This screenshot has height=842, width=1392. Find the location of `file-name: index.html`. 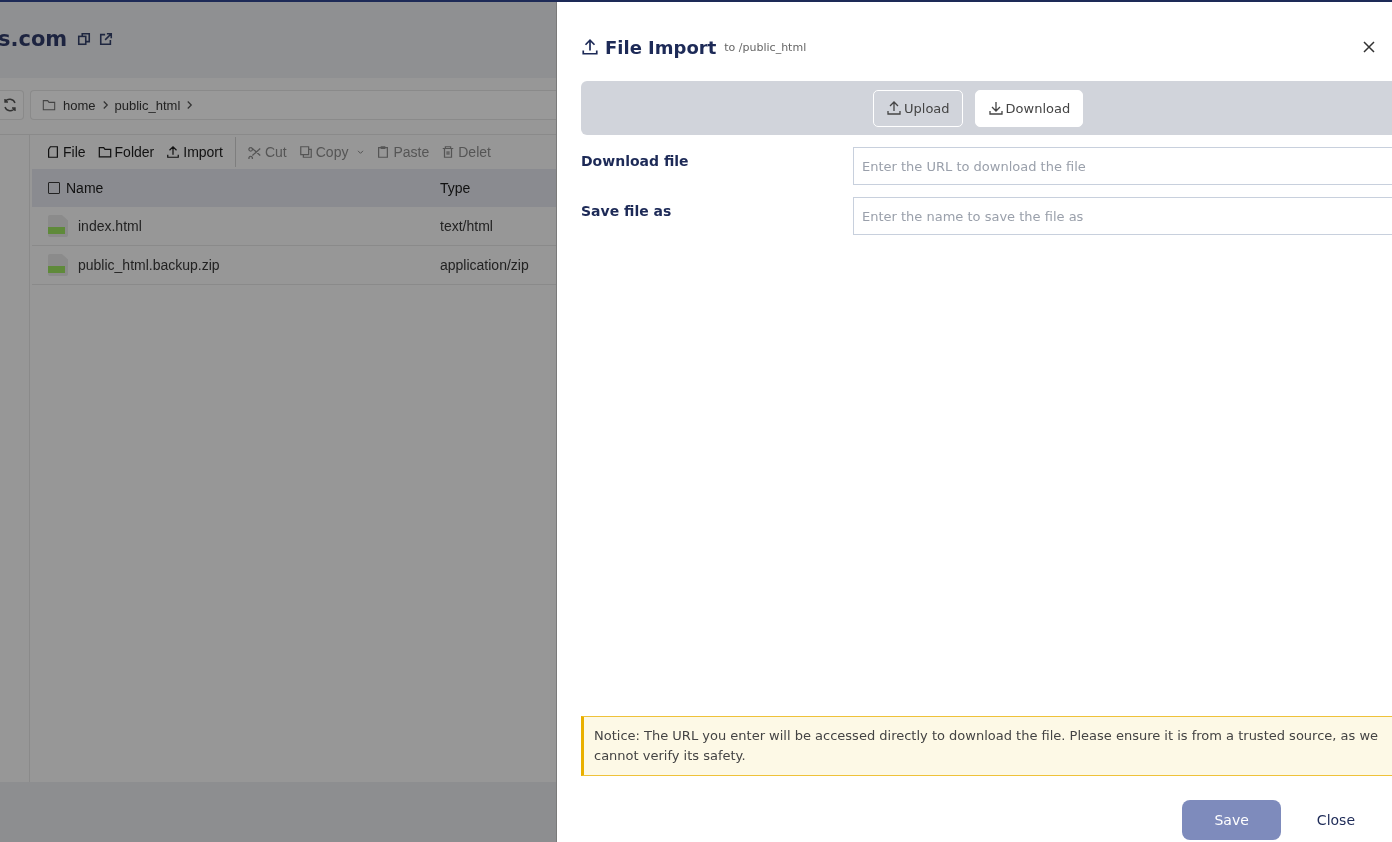

file-name: index.html is located at coordinates (110, 226).